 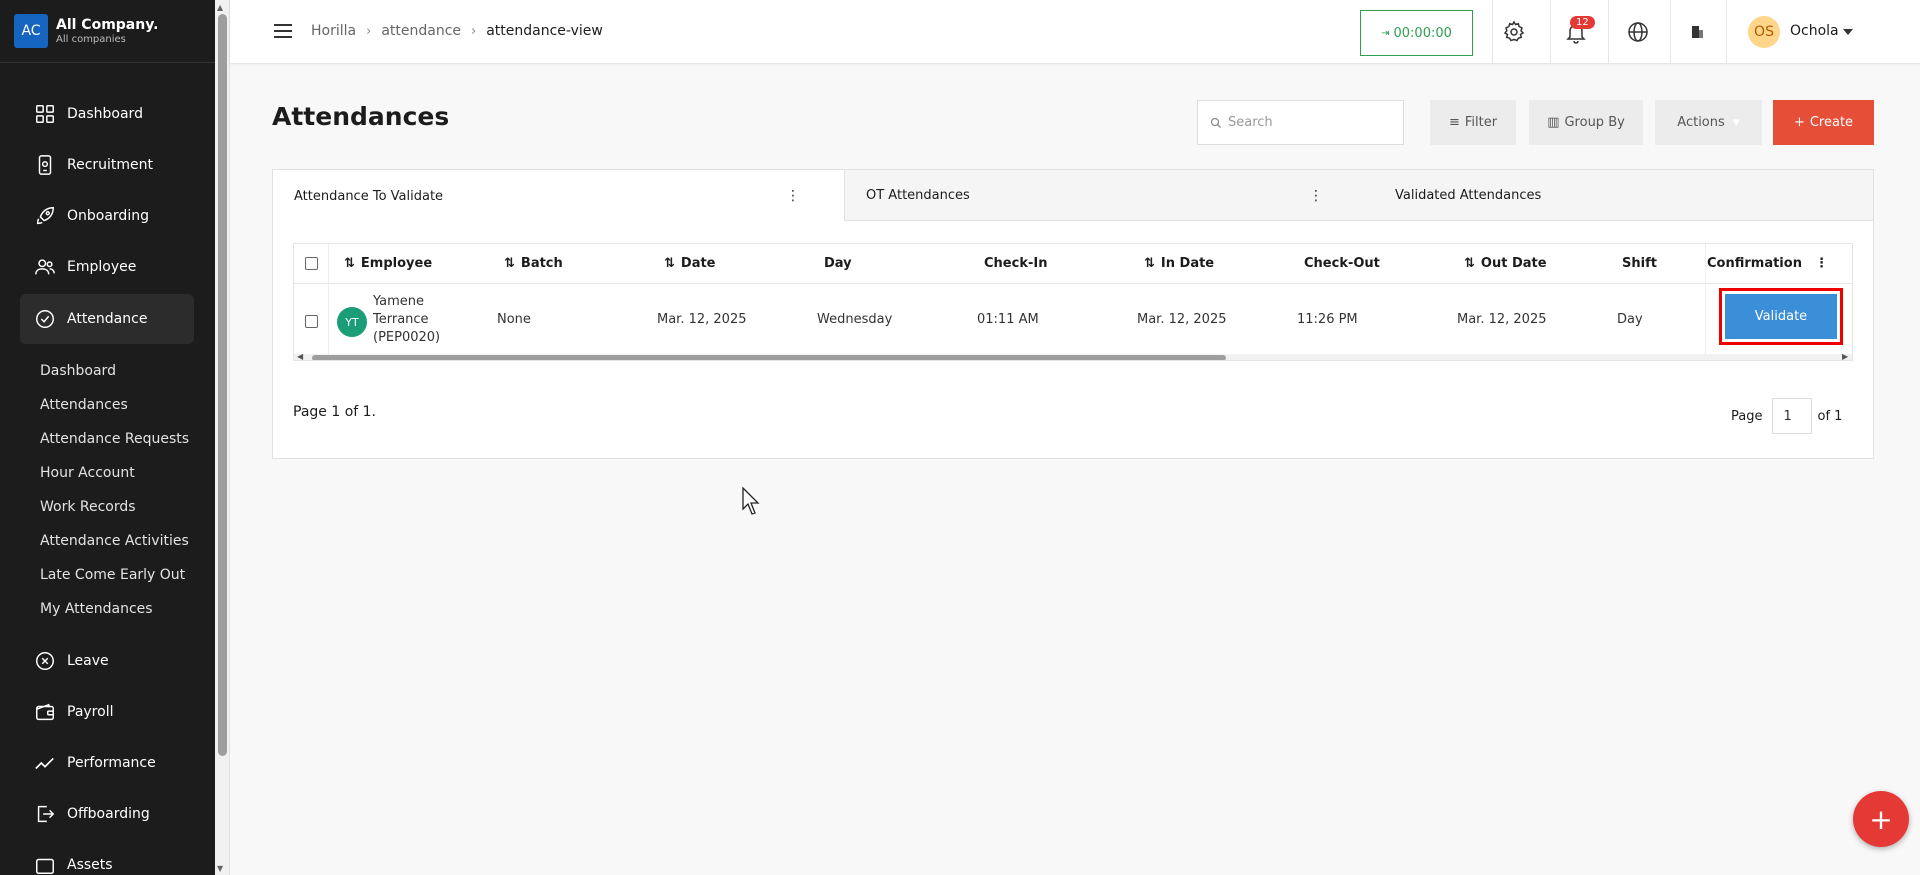 I want to click on user-avatar: OS, so click(x=1764, y=32).